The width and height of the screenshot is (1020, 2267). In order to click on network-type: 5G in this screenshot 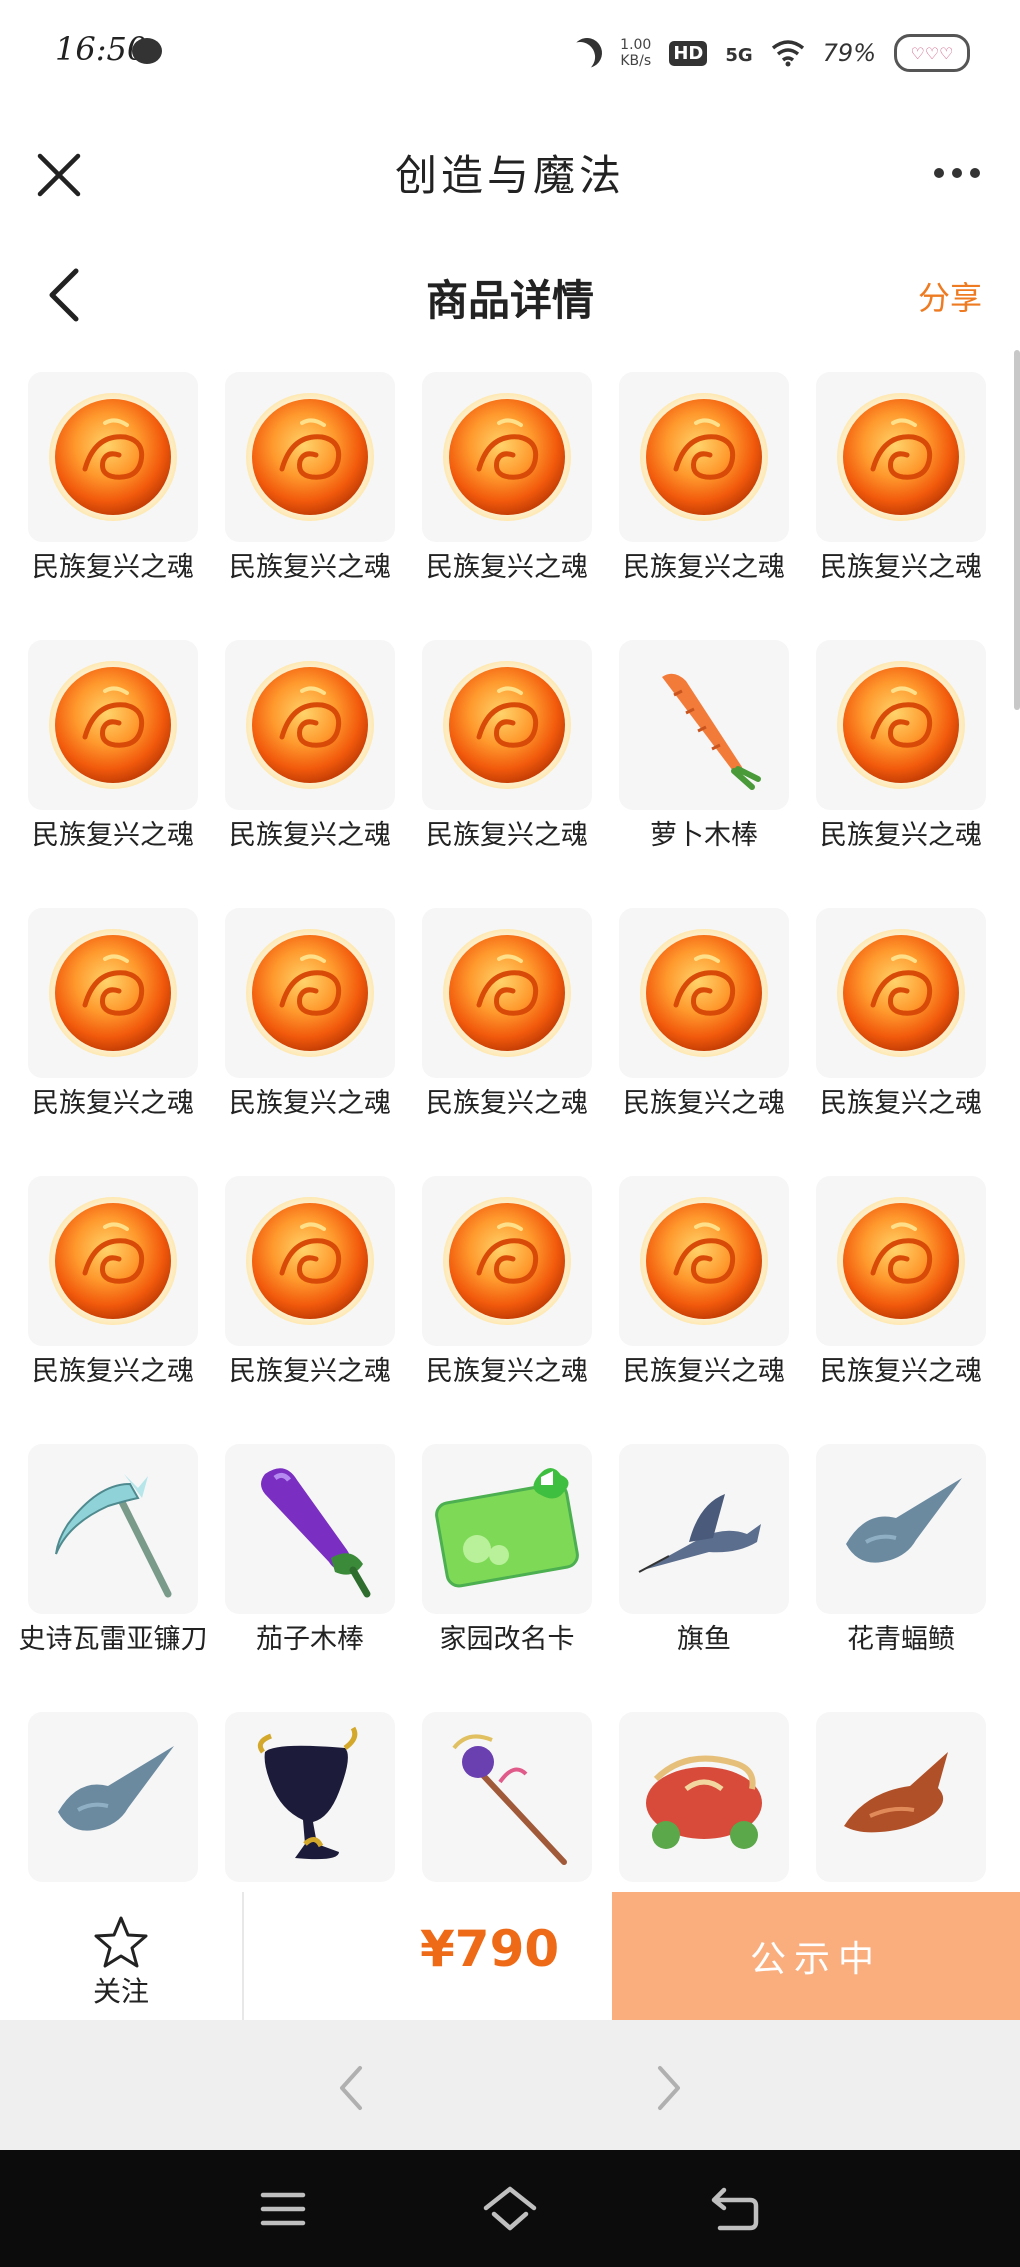, I will do `click(739, 55)`.